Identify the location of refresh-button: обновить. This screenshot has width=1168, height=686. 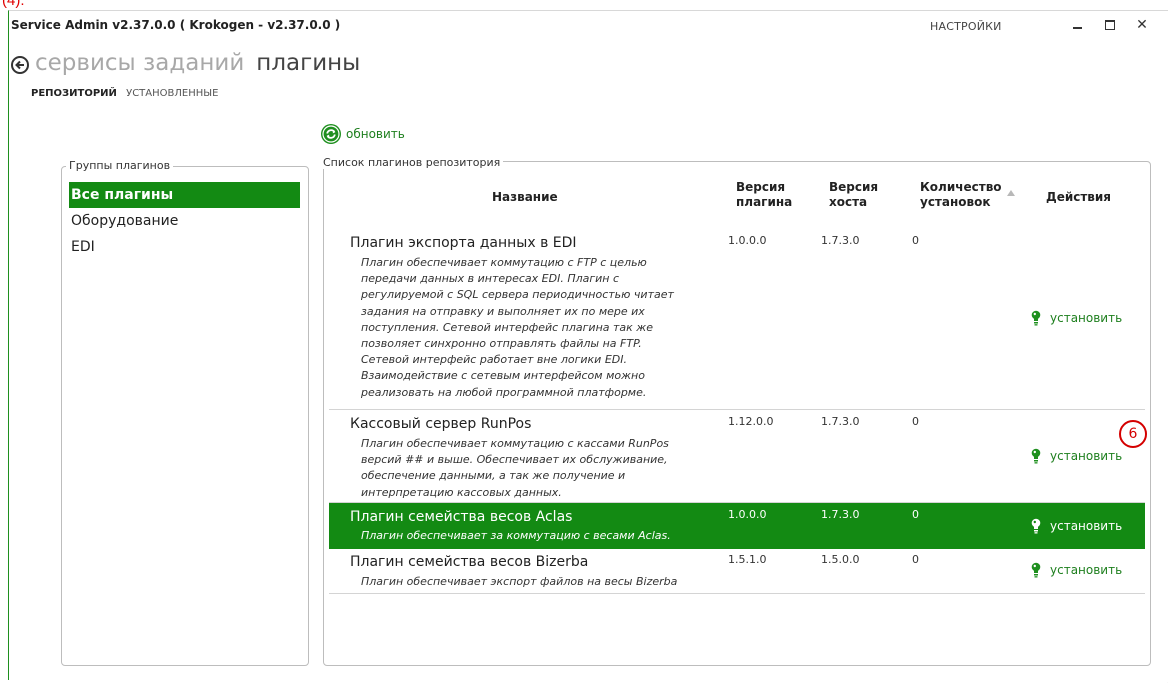
(363, 134).